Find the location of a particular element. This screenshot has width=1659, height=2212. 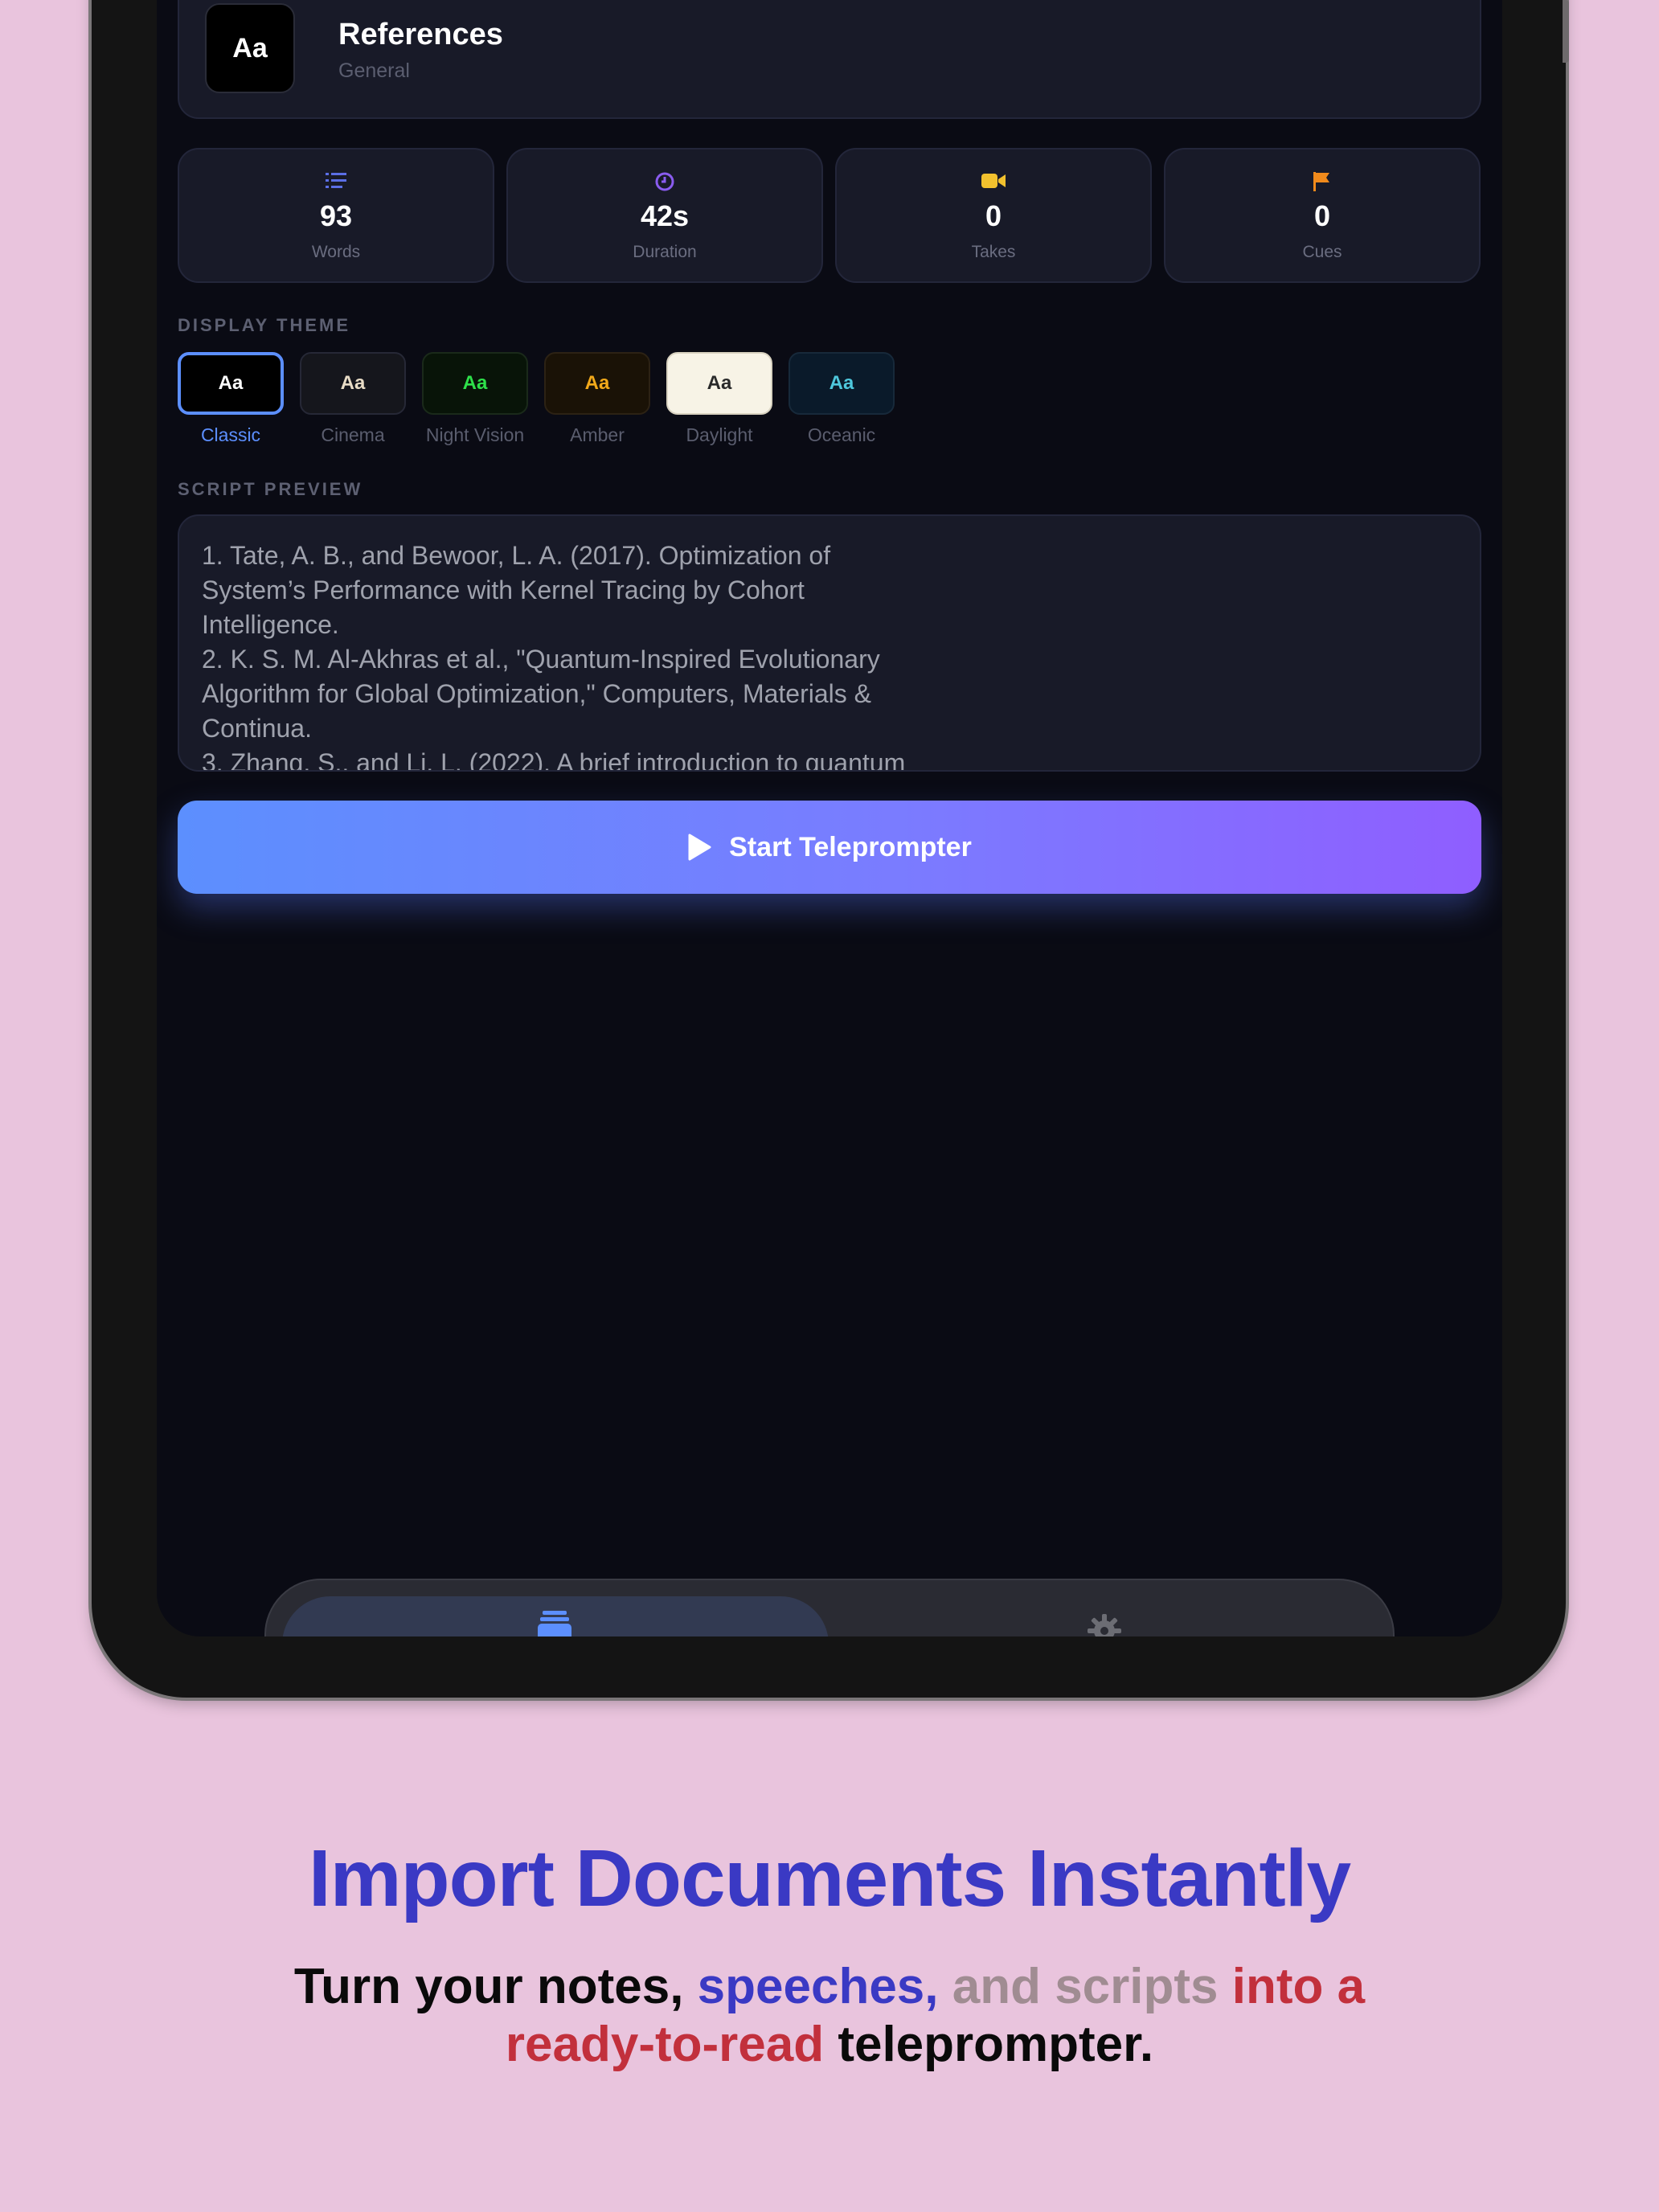

stat-label: Takes is located at coordinates (993, 252).